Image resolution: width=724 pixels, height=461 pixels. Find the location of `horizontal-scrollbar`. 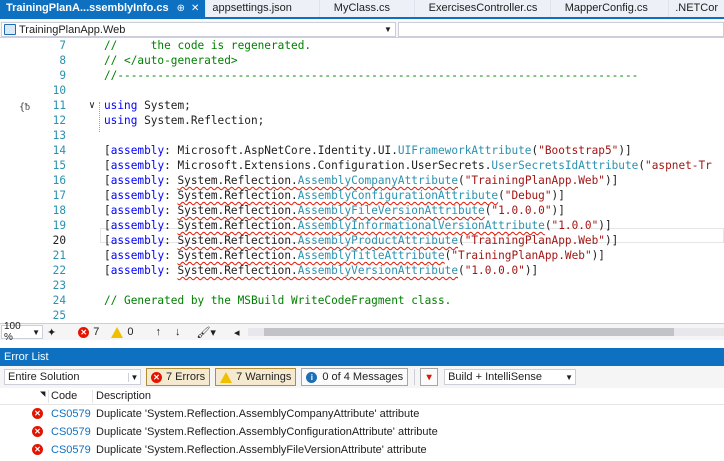

horizontal-scrollbar is located at coordinates (485, 332).